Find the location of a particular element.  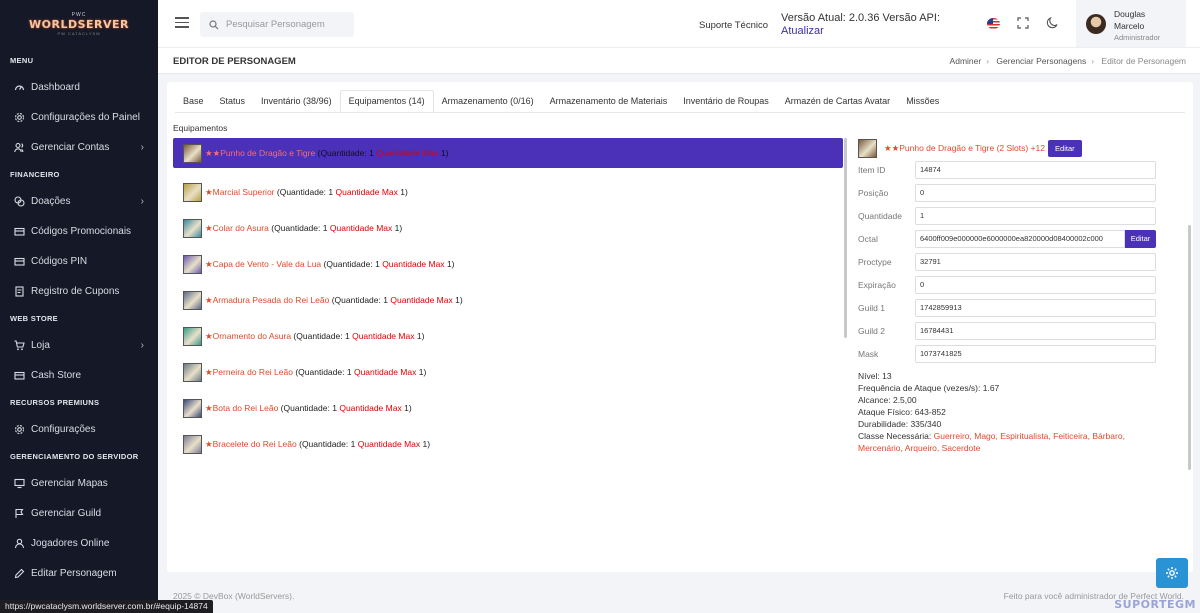

sidebar-item-registro-de-cupons: Registro de Cupons is located at coordinates (79, 291).